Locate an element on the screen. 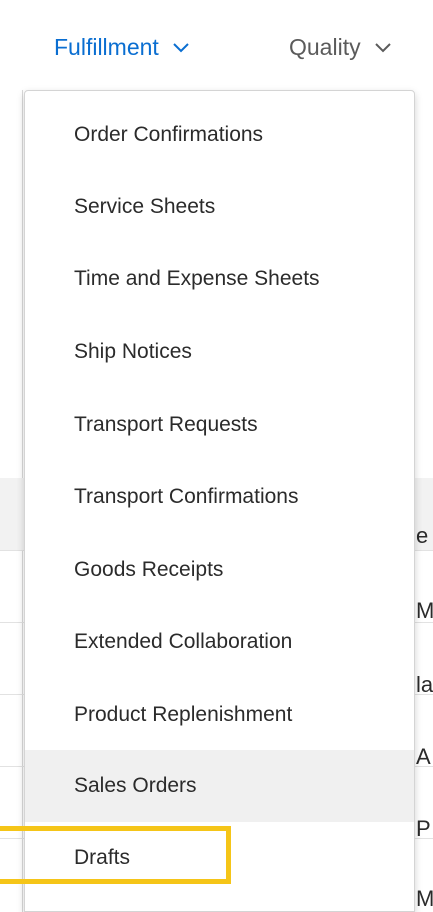  tab-quality: Quality is located at coordinates (340, 47).